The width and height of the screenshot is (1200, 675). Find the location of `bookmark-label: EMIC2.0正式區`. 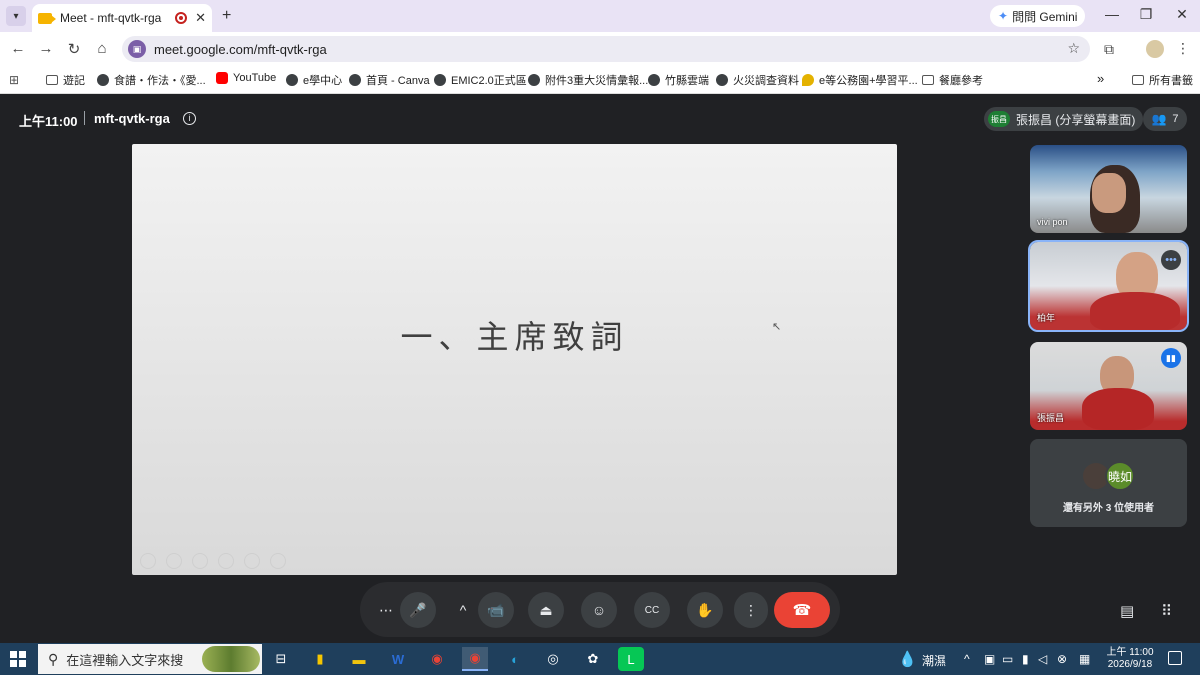

bookmark-label: EMIC2.0正式區 is located at coordinates (489, 81).